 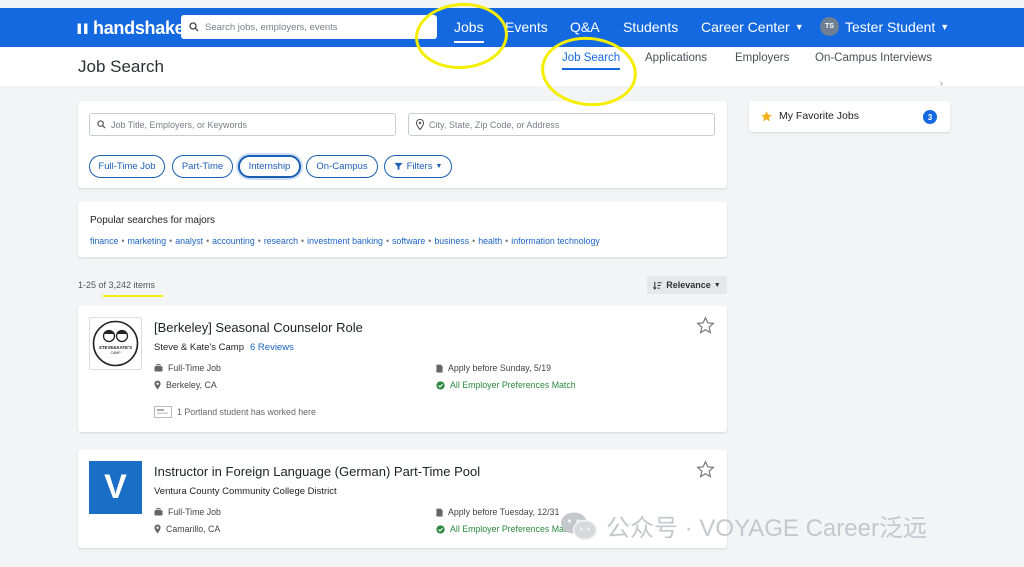 What do you see at coordinates (132, 285) in the screenshot?
I see `results-count-value: 3,242 items` at bounding box center [132, 285].